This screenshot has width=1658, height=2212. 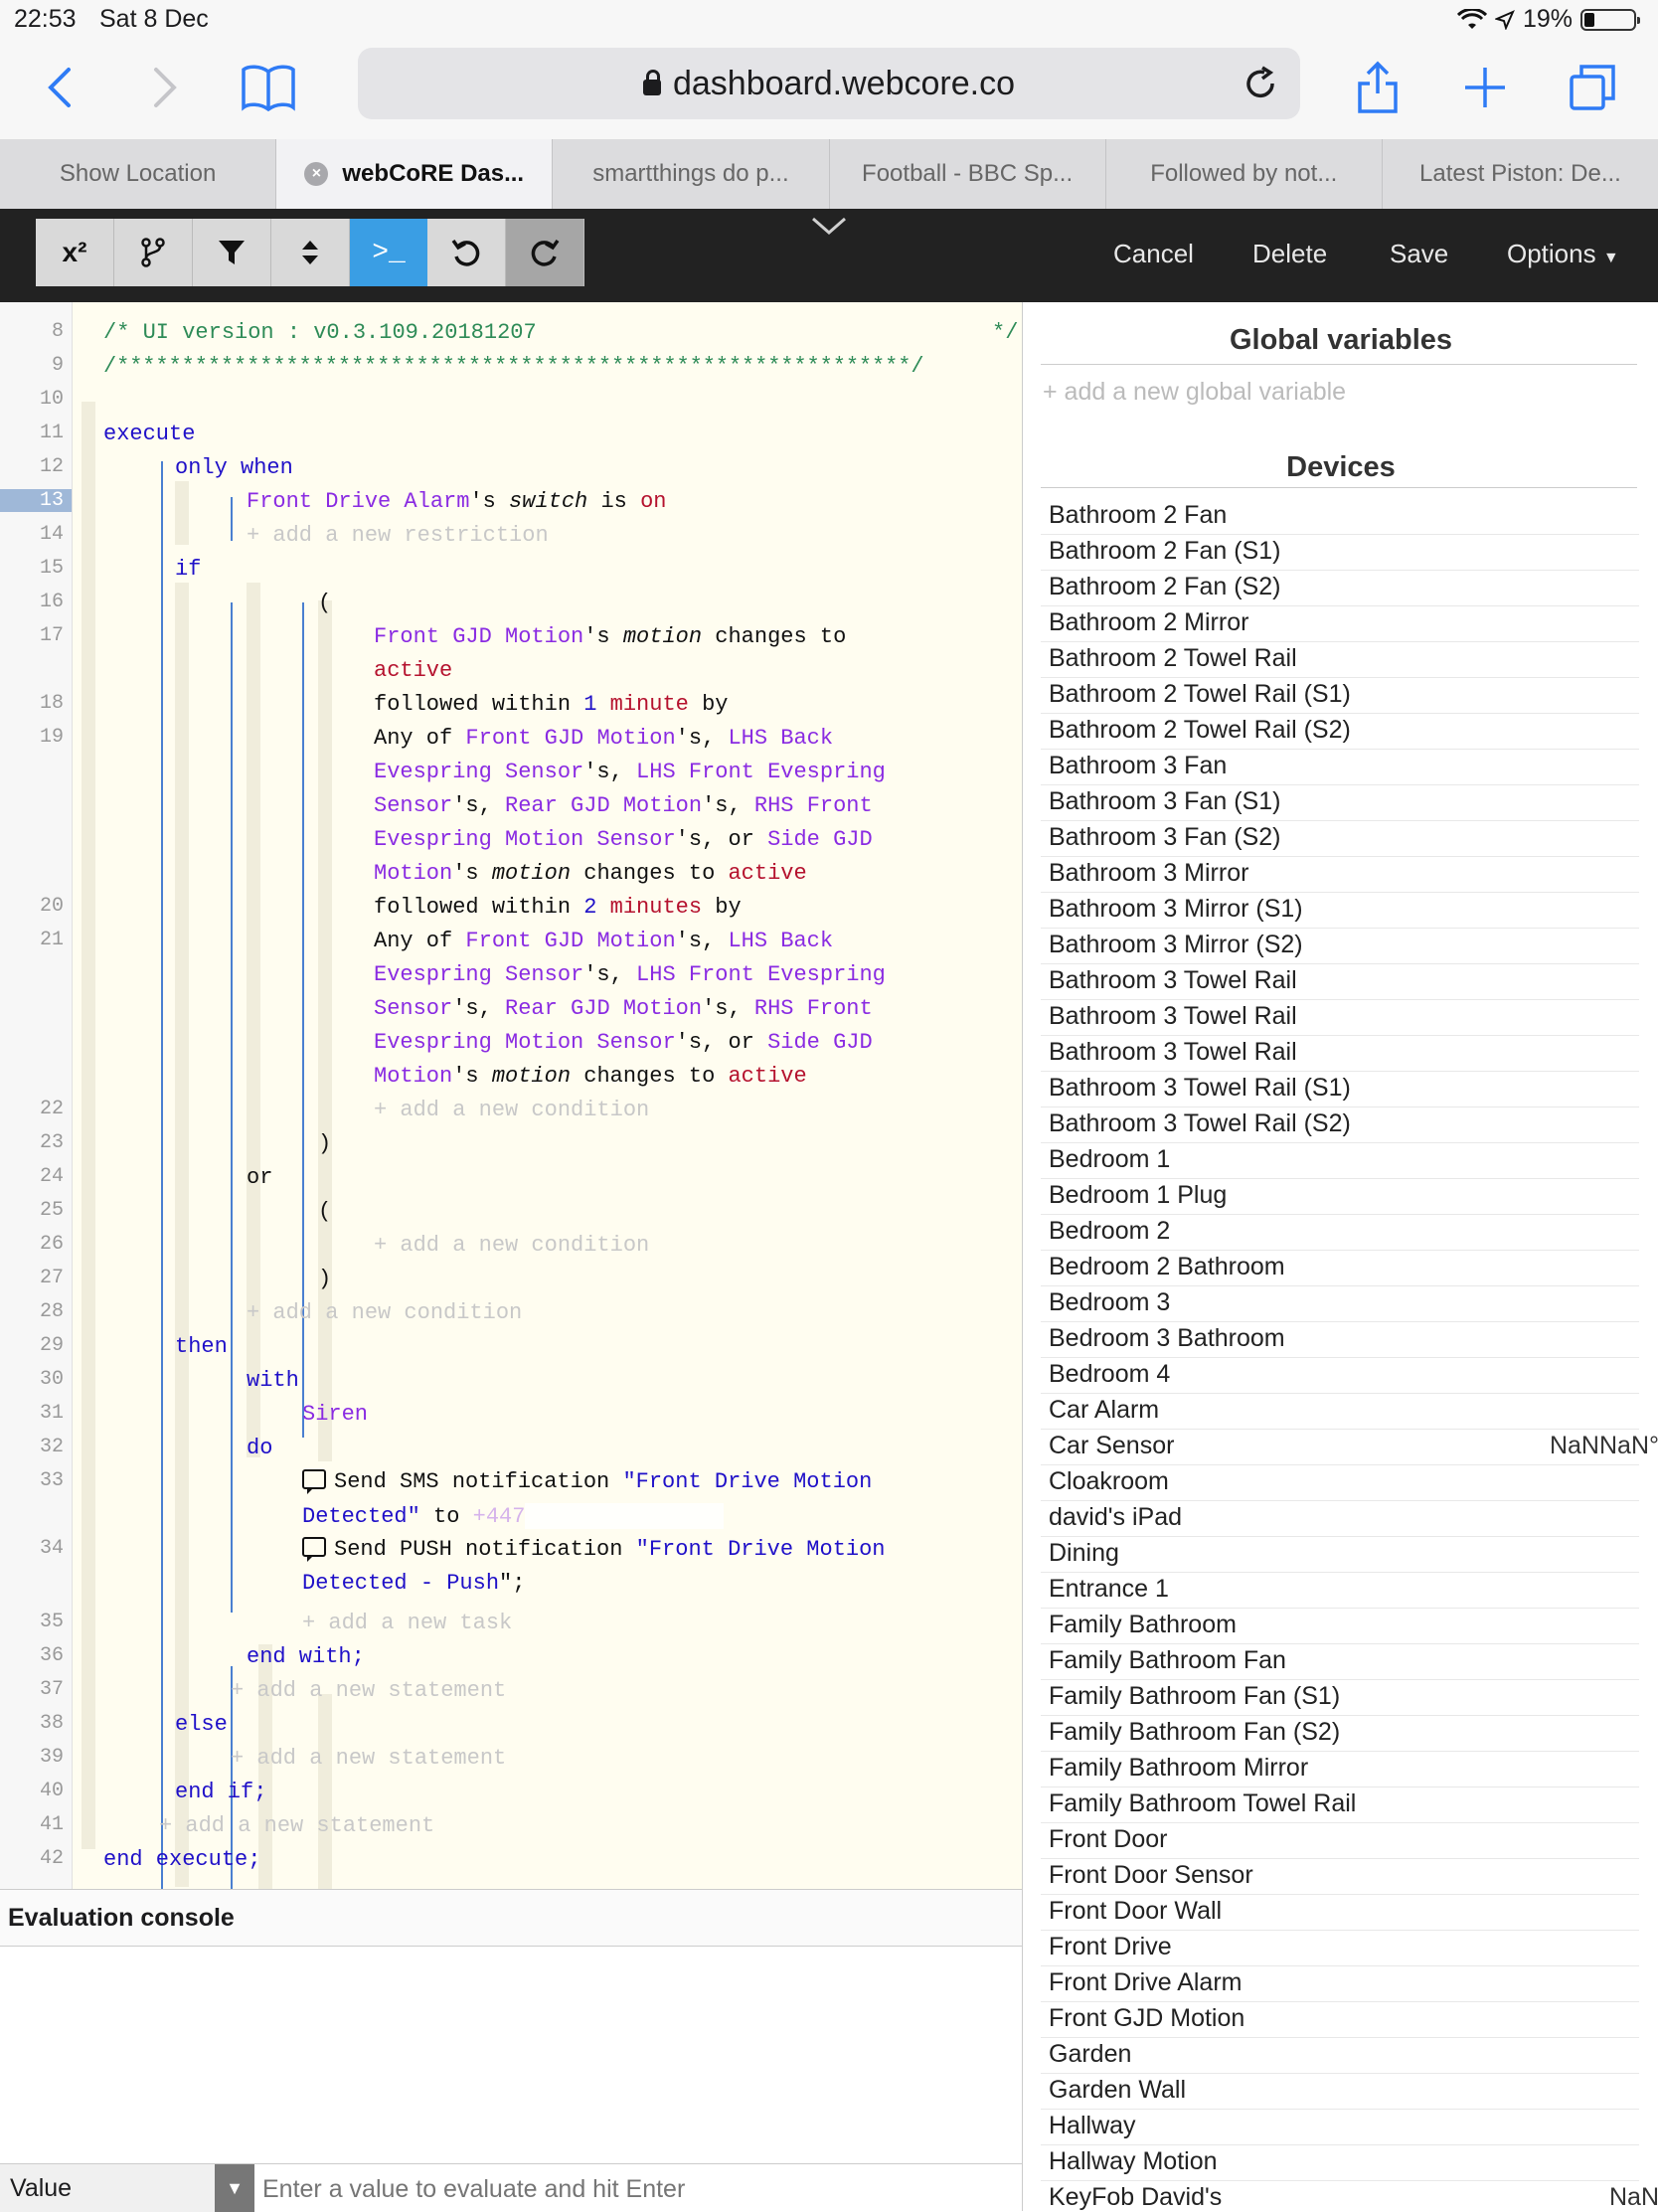 What do you see at coordinates (389, 252) in the screenshot?
I see `console-button: >_` at bounding box center [389, 252].